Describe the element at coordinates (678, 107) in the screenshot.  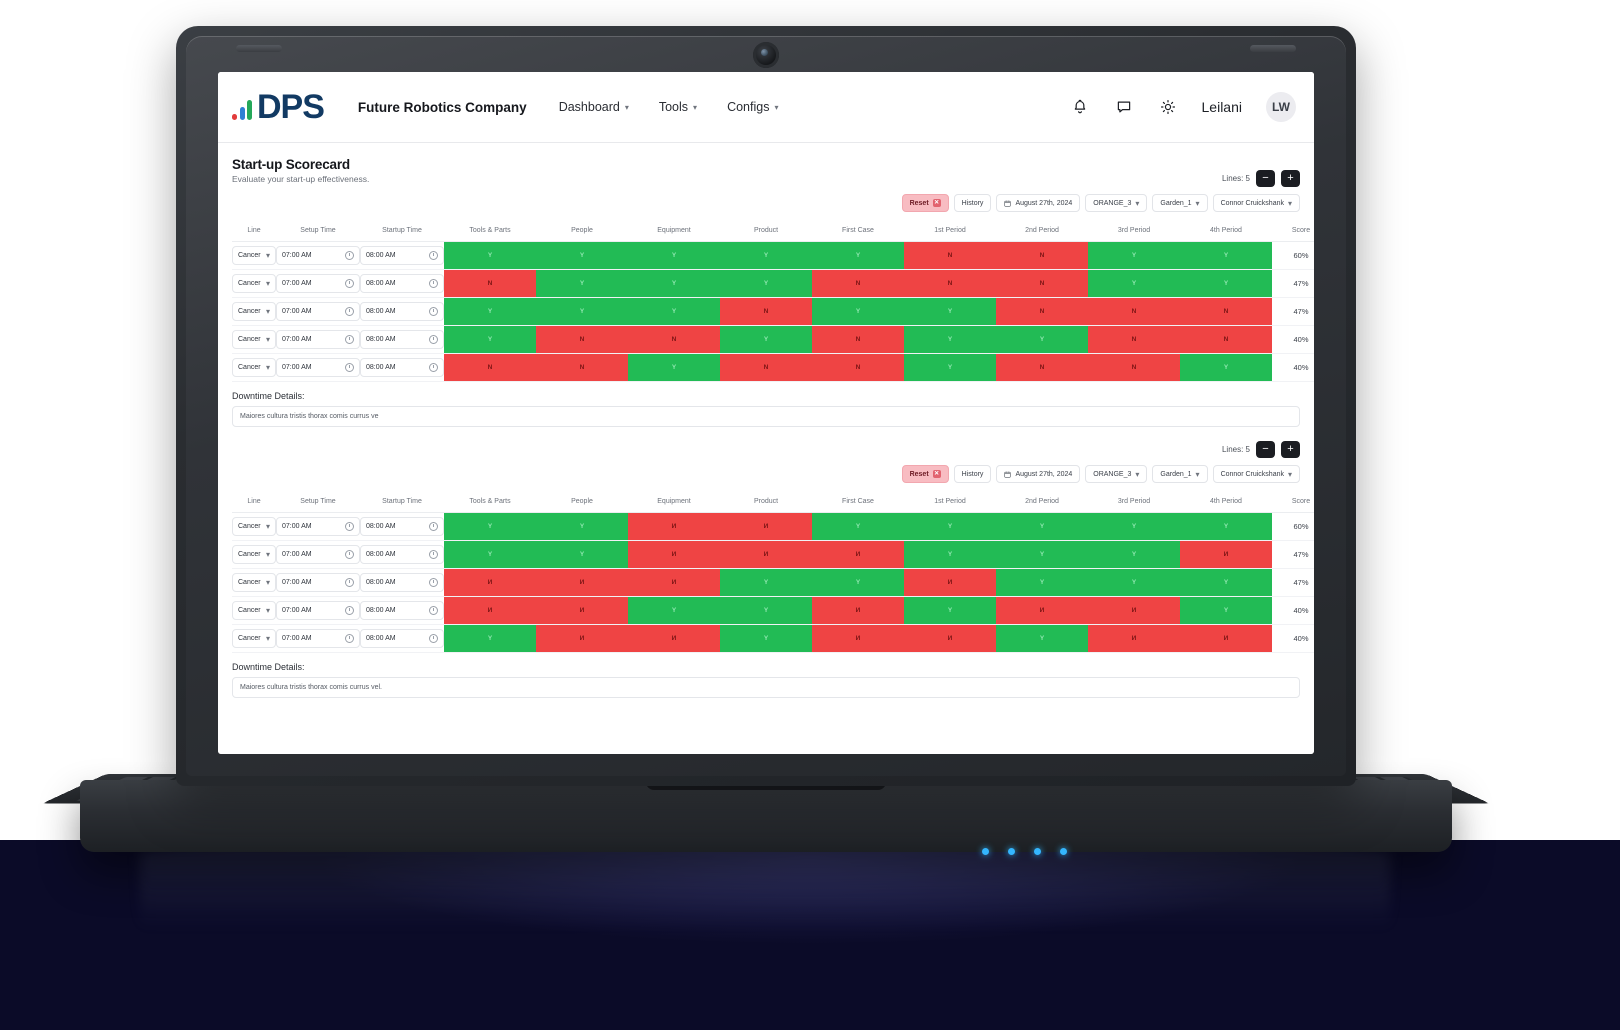
I see `nav-item-tools: Tools ▾` at that location.